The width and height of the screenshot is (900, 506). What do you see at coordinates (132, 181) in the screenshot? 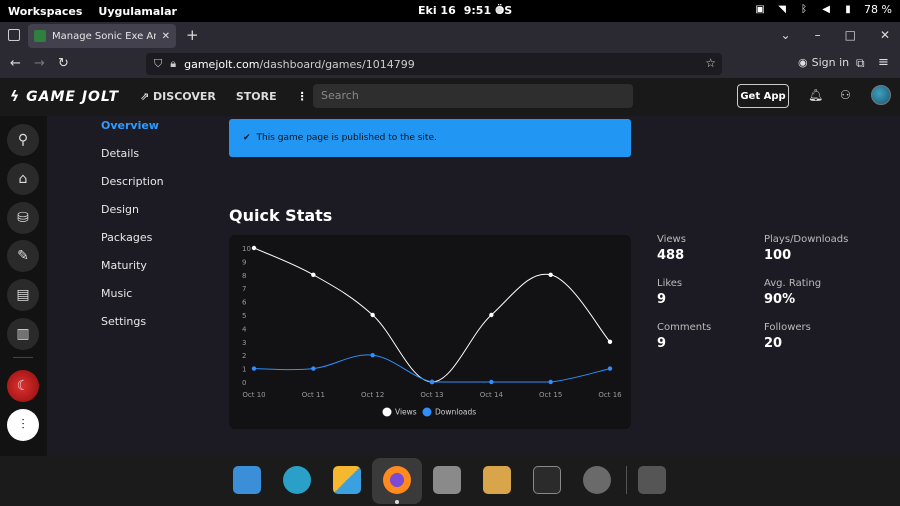
I see `sidebar-item-description: Description` at bounding box center [132, 181].